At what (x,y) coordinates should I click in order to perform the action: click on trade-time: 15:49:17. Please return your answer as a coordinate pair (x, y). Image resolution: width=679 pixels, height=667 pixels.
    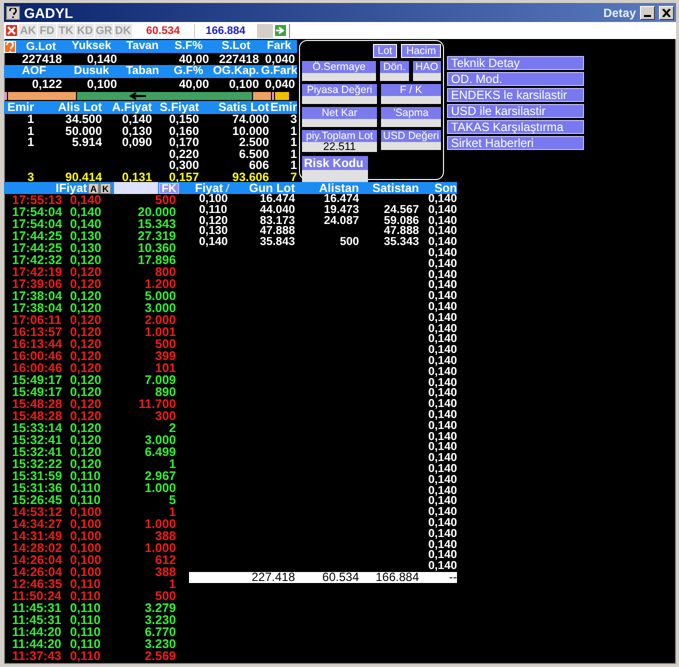
    Looking at the image, I should click on (38, 380).